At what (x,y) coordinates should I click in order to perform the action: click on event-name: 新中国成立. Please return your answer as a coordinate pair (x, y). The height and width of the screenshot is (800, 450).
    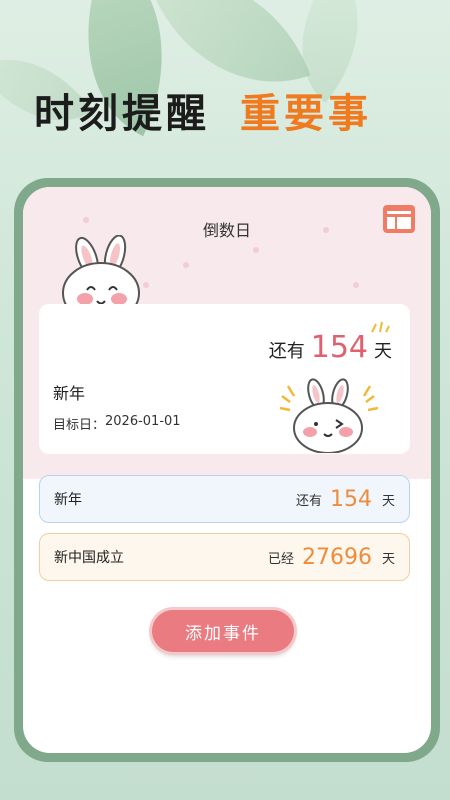
    Looking at the image, I should click on (89, 558).